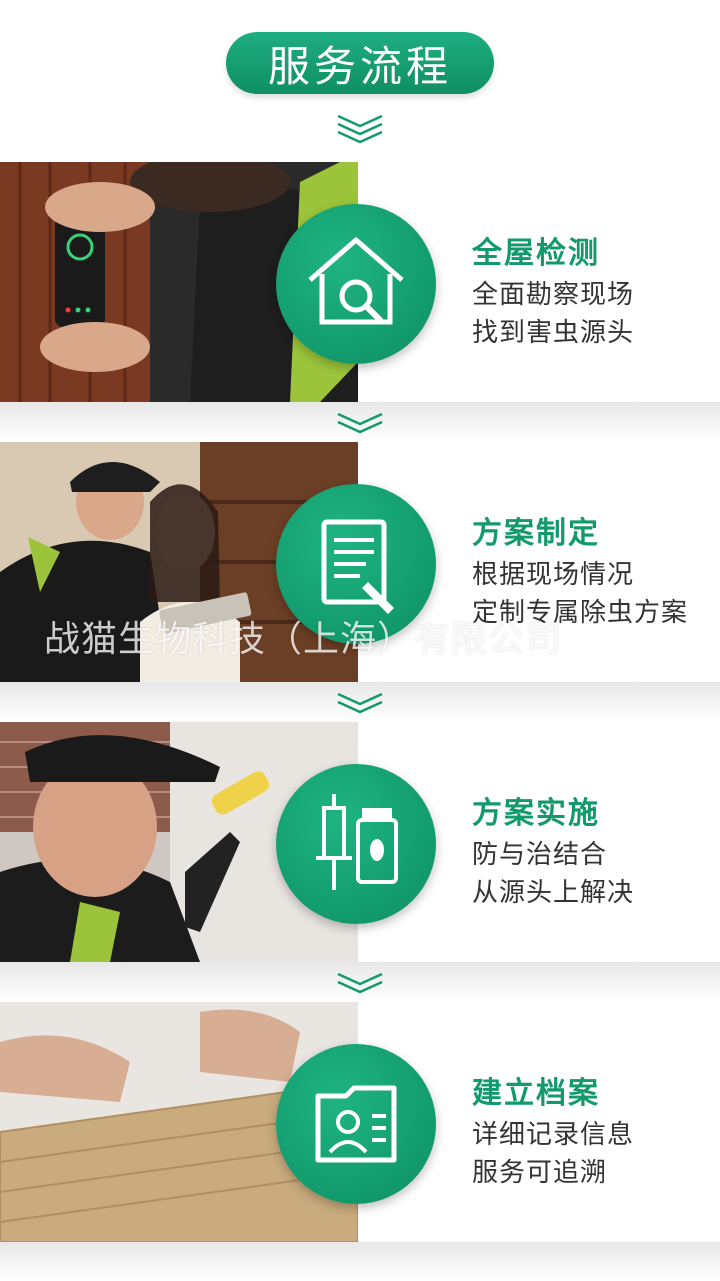  What do you see at coordinates (356, 284) in the screenshot?
I see `house-magnifier-icon` at bounding box center [356, 284].